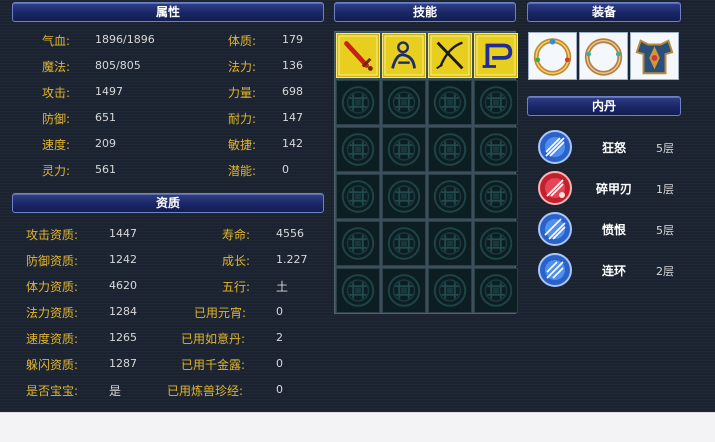 This screenshot has width=715, height=442. I want to click on apt-label-ruyi-used: 已用如意丹:, so click(213, 339).